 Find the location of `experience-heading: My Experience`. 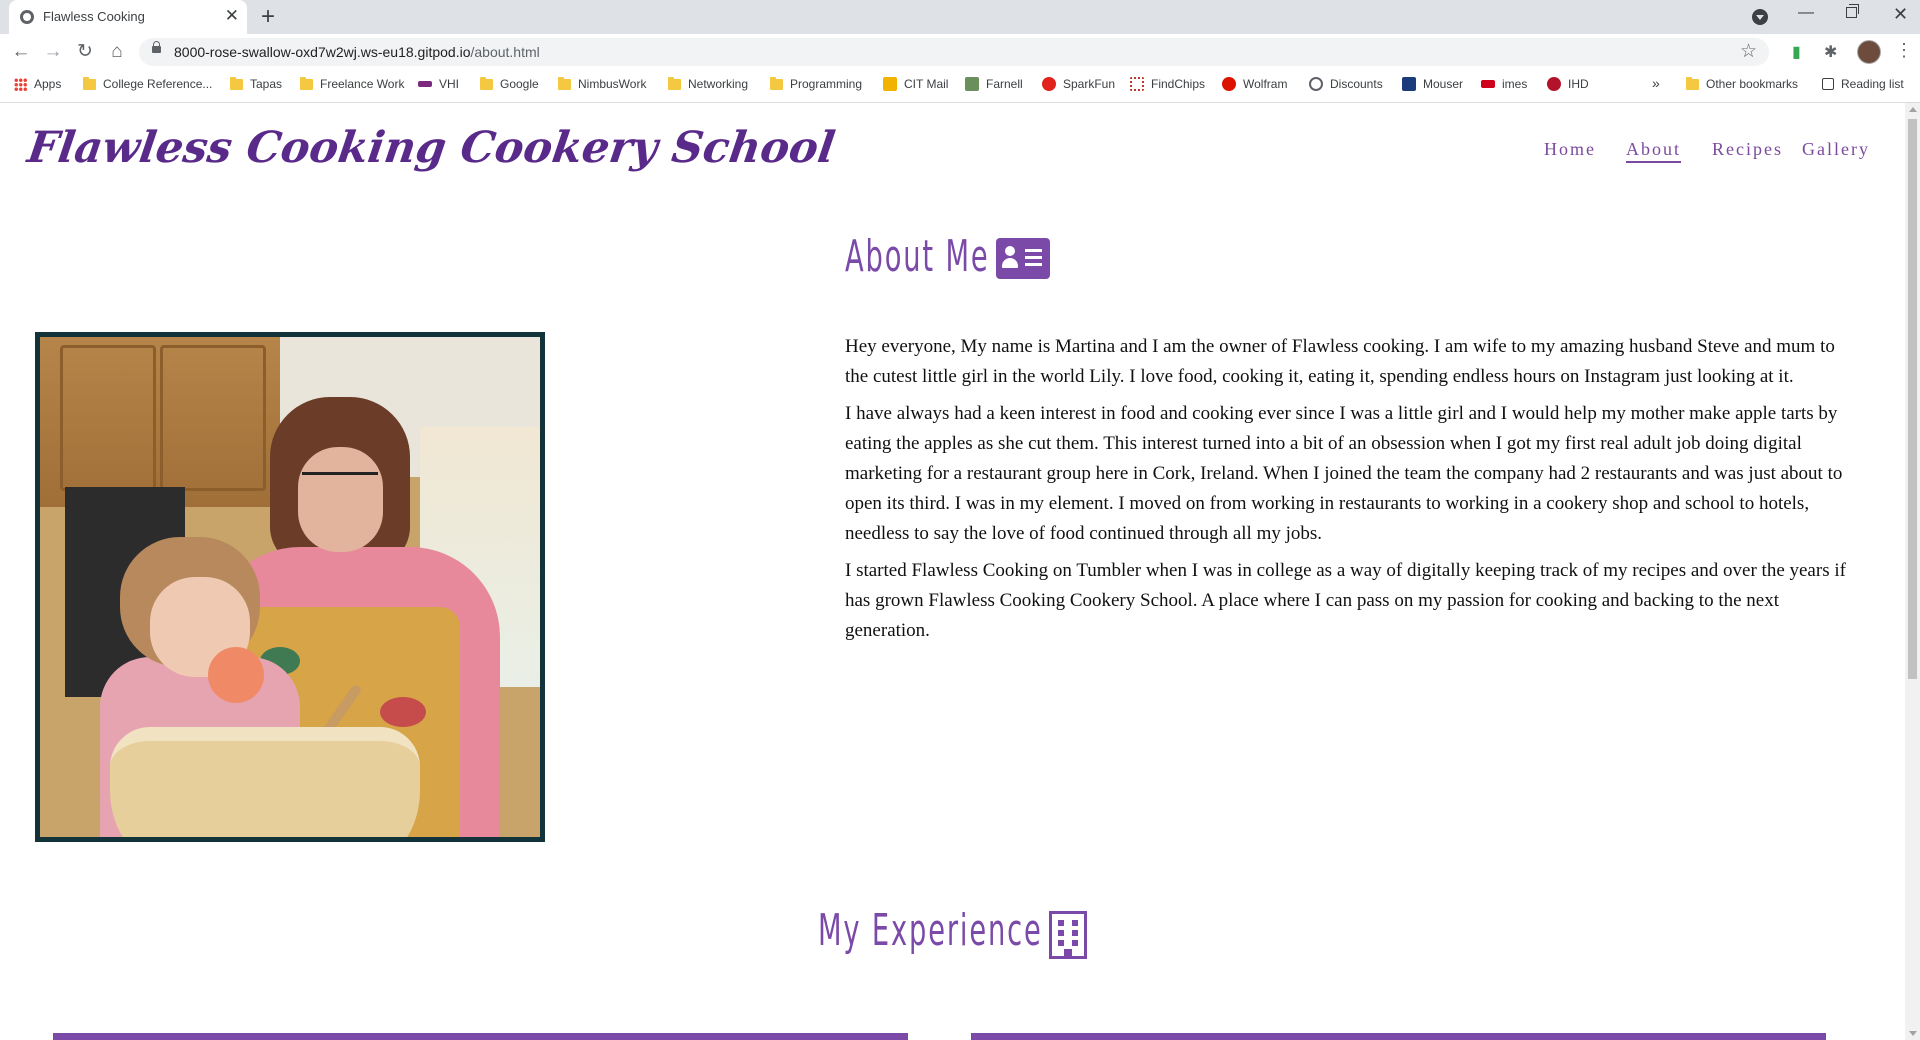

experience-heading: My Experience is located at coordinates (930, 930).